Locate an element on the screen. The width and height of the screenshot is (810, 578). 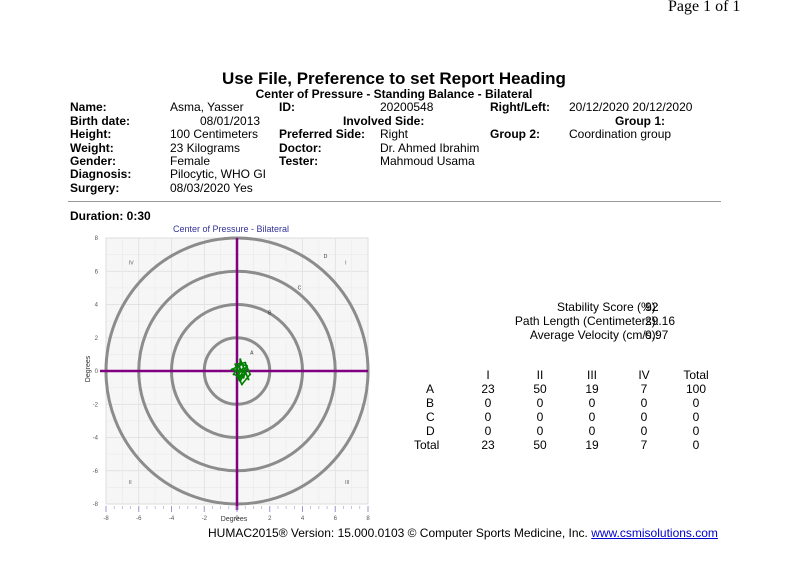
y-tick-label: 8 is located at coordinates (97, 239).